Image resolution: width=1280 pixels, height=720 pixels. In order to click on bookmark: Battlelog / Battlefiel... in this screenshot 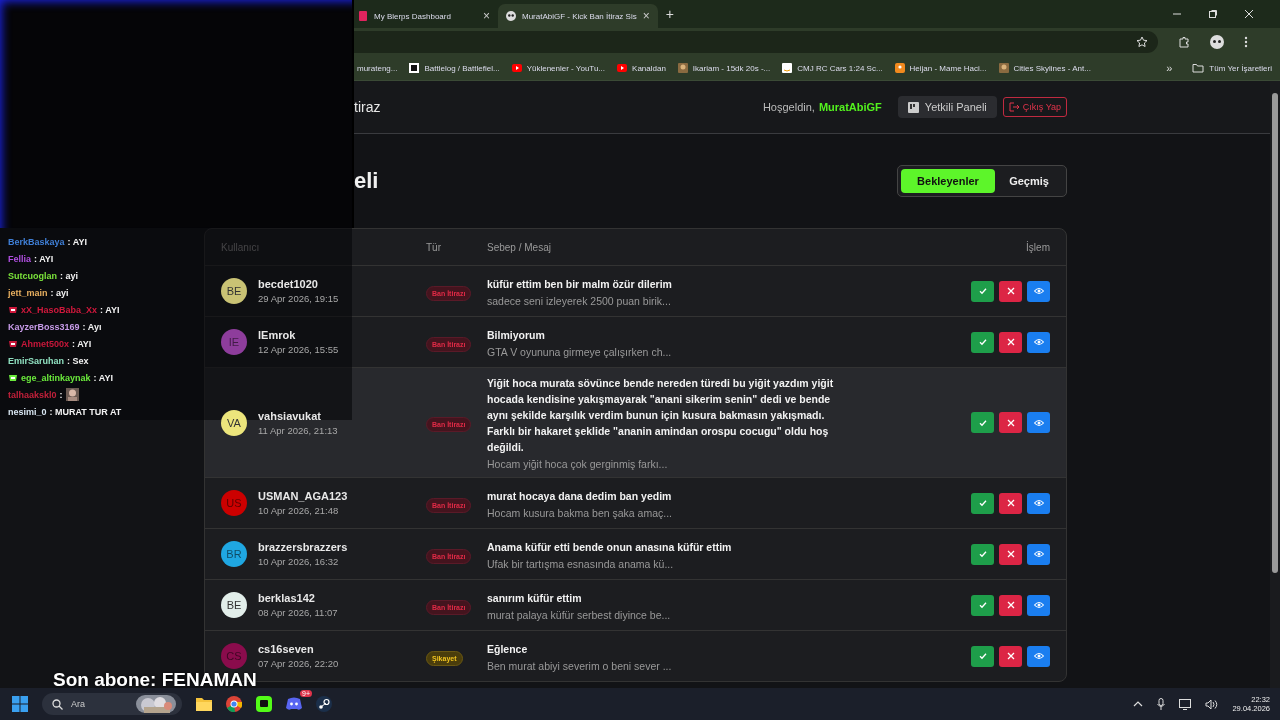, I will do `click(454, 68)`.